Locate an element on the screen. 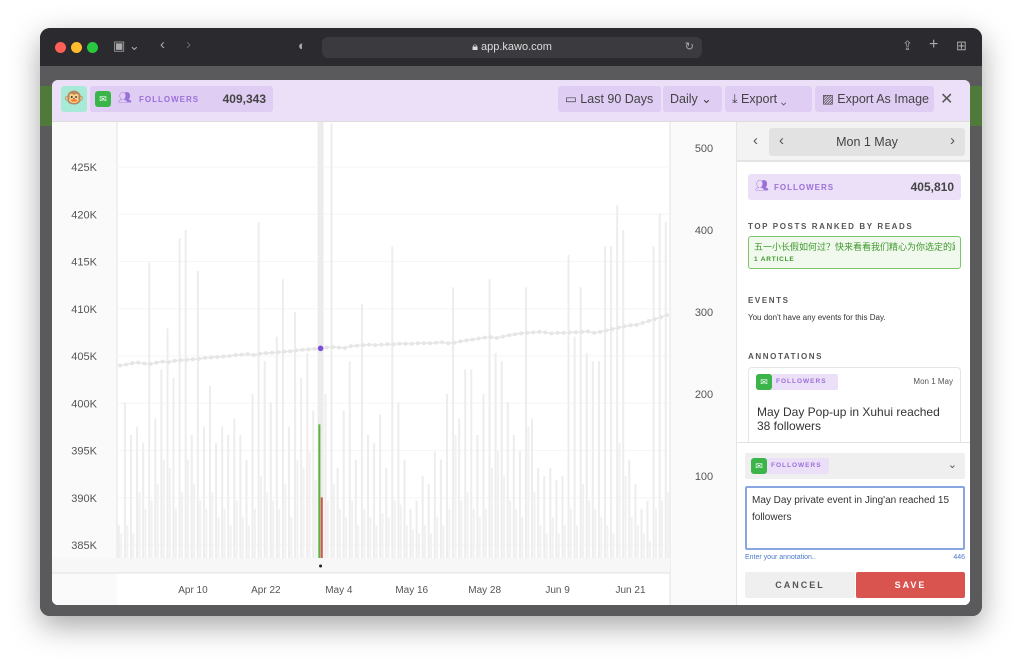 This screenshot has width=1024, height=671. cancel-button: CANCEL is located at coordinates (800, 585).